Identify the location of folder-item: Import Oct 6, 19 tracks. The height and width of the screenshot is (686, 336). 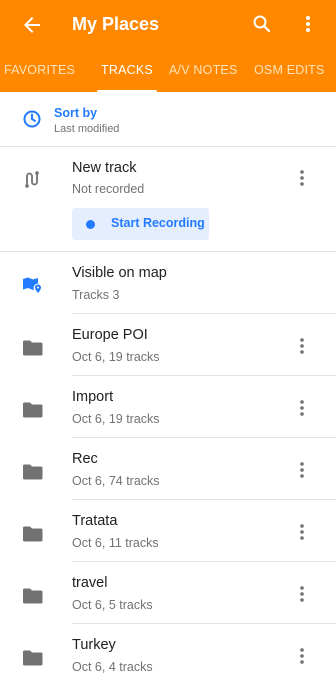
(168, 407).